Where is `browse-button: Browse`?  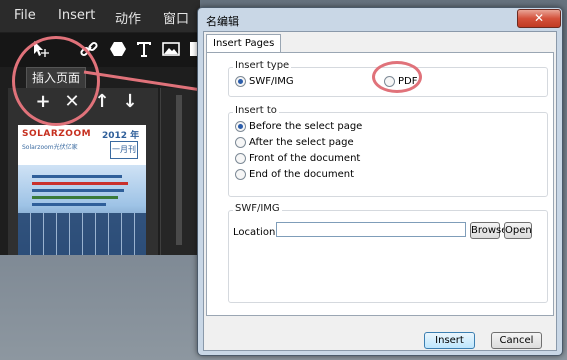 browse-button: Browse is located at coordinates (488, 230).